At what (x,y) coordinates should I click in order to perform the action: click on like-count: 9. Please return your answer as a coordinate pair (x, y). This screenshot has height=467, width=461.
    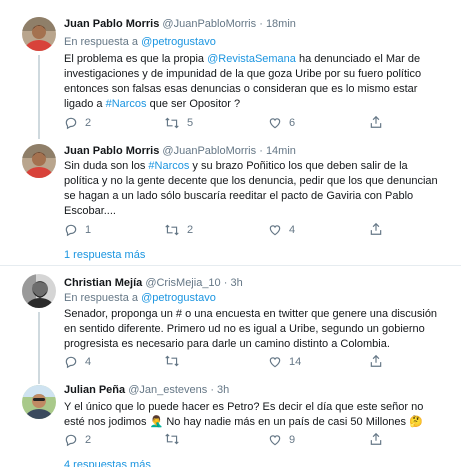
    Looking at the image, I should click on (292, 440).